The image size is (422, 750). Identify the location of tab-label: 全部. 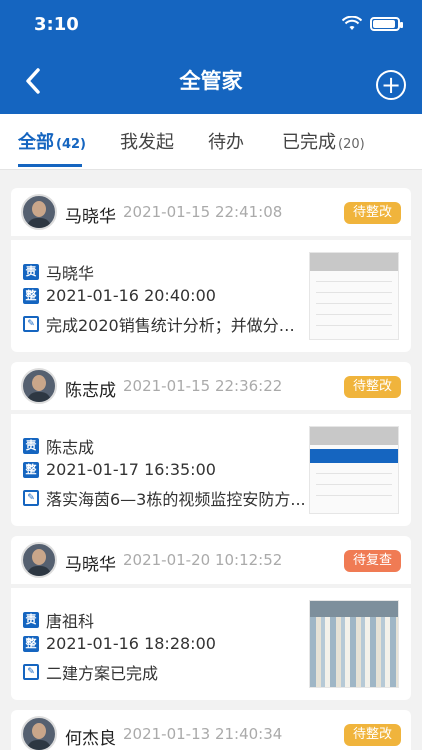
(36, 142).